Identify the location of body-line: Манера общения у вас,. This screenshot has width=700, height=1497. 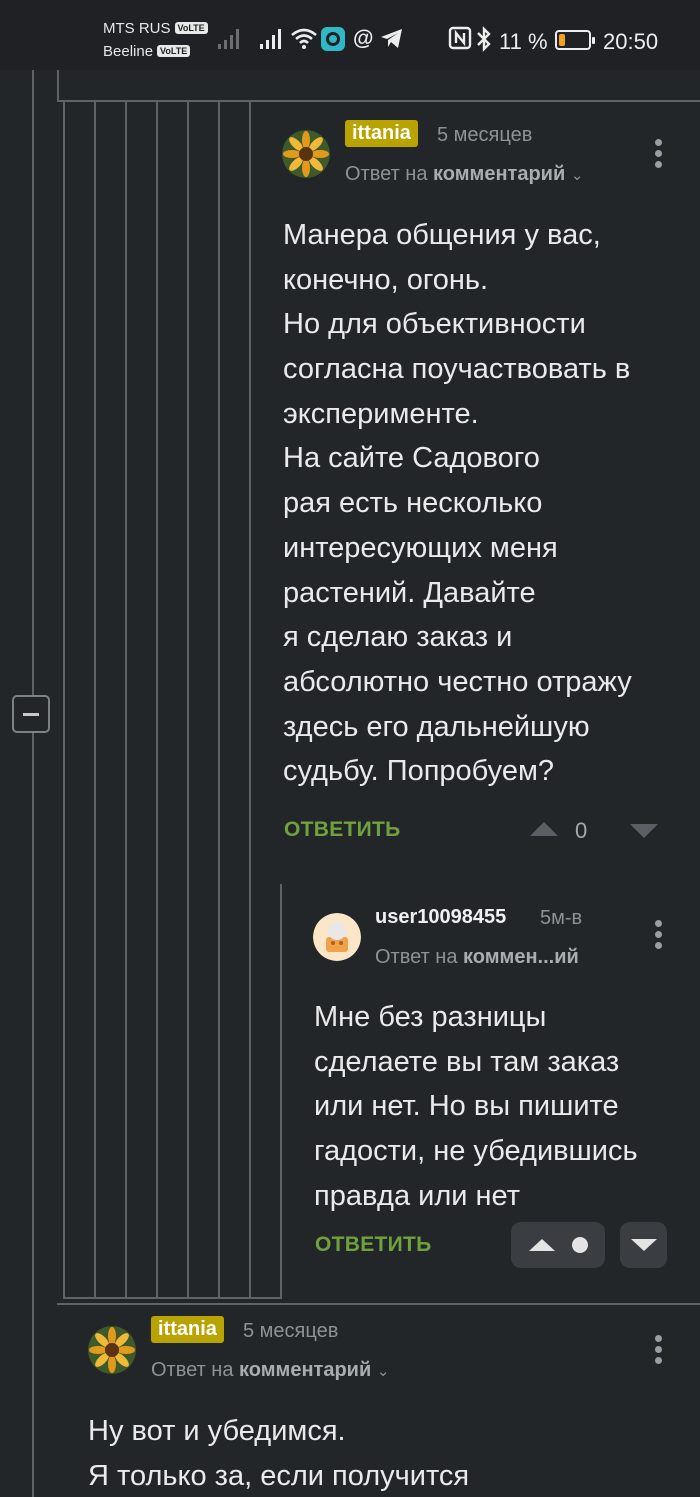
(442, 235).